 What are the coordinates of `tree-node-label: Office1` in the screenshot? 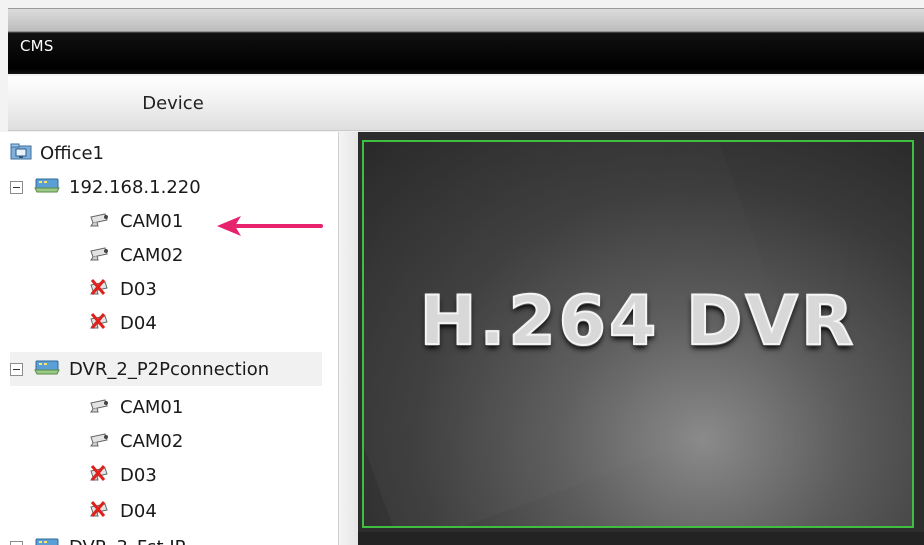 It's located at (72, 153).